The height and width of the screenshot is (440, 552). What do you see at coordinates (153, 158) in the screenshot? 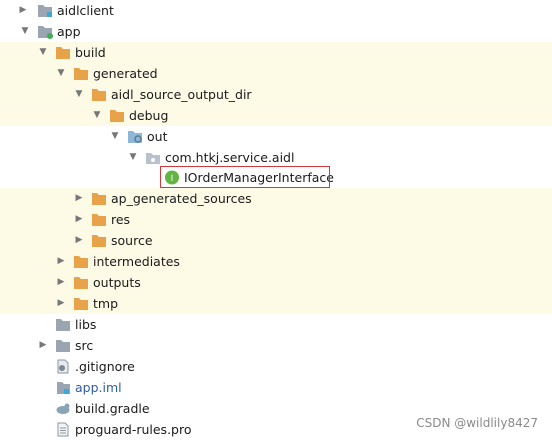
I see `package-icon` at bounding box center [153, 158].